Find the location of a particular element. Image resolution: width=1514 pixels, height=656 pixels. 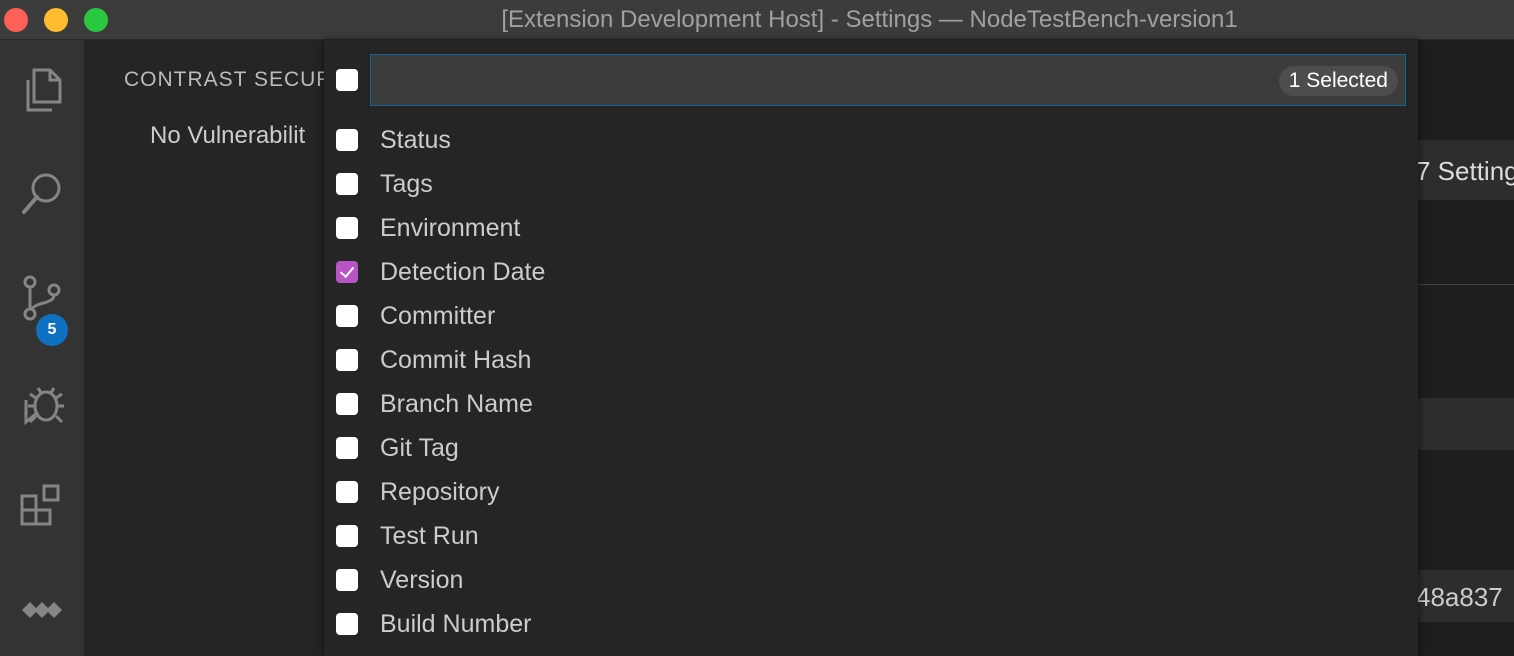

list-item: Branch Name is located at coordinates (871, 404).